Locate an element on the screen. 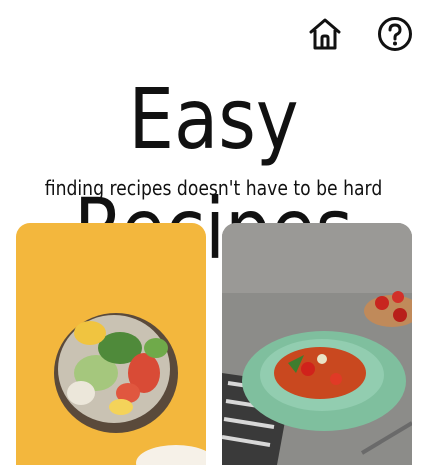  home-icon is located at coordinates (325, 34).